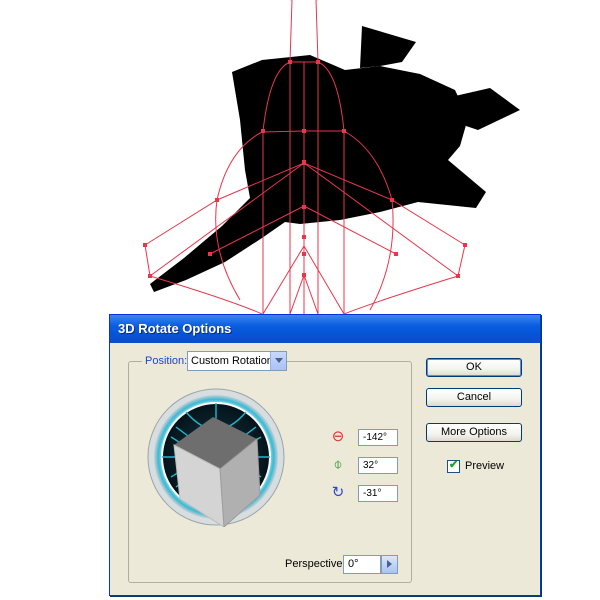 This screenshot has height=600, width=600. What do you see at coordinates (338, 436) in the screenshot?
I see `rotate-x-axis-icon: ⊖` at bounding box center [338, 436].